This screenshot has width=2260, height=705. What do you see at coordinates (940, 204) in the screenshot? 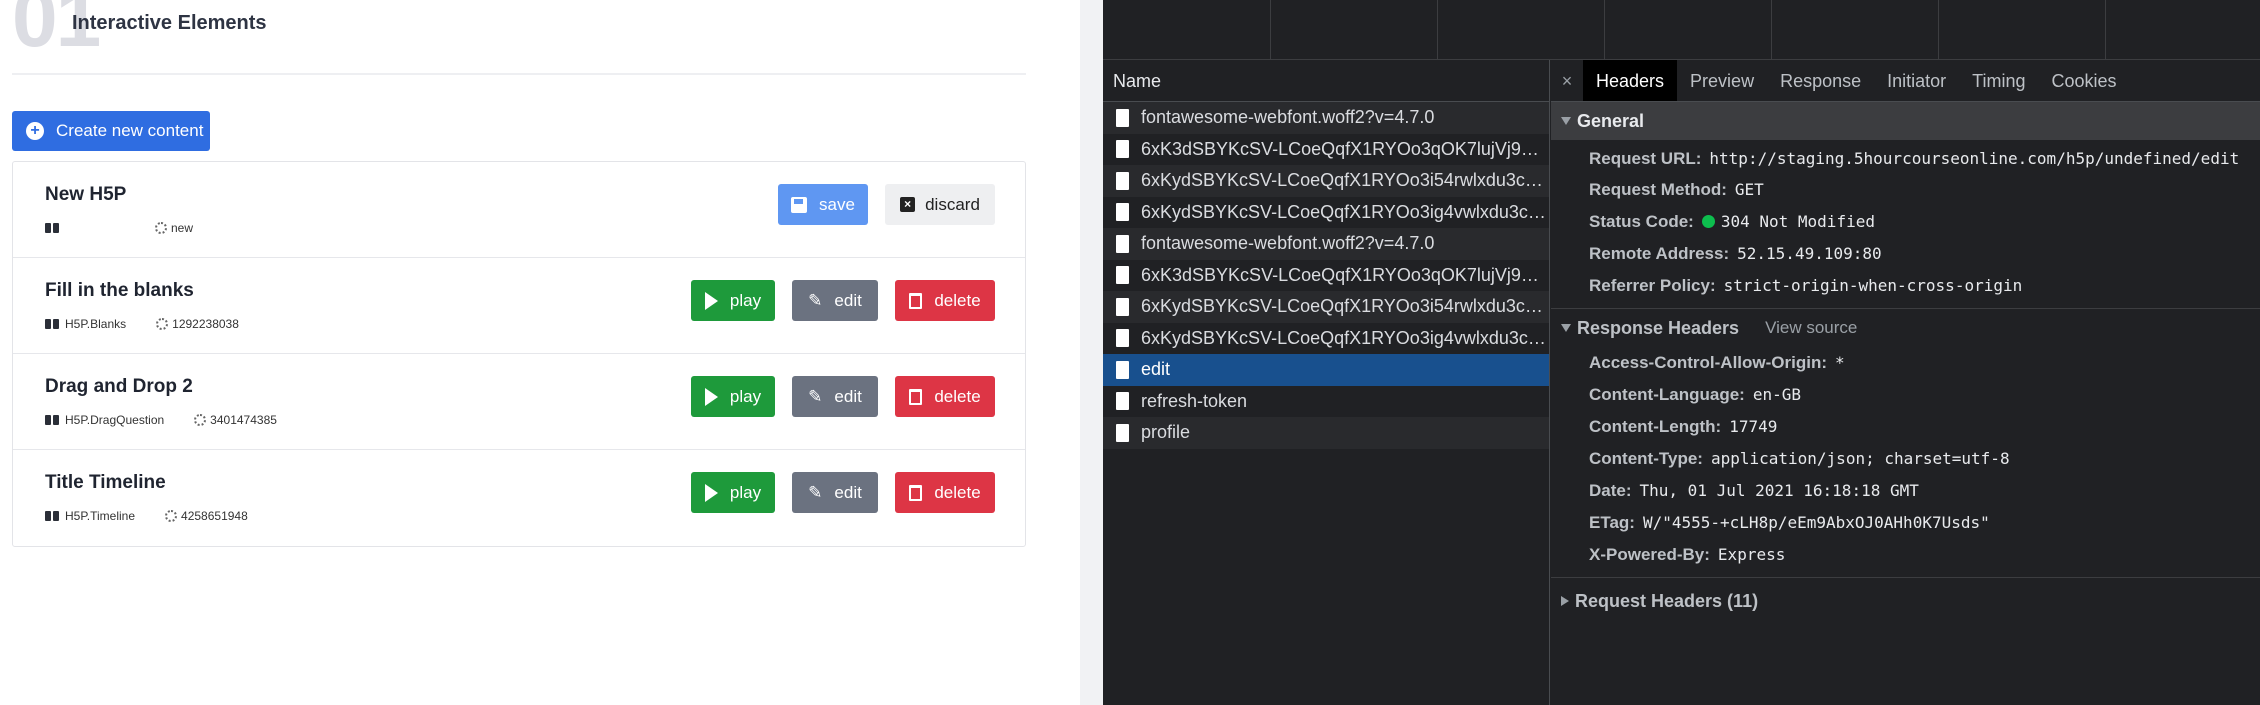
I see `discard-button: × discard` at bounding box center [940, 204].